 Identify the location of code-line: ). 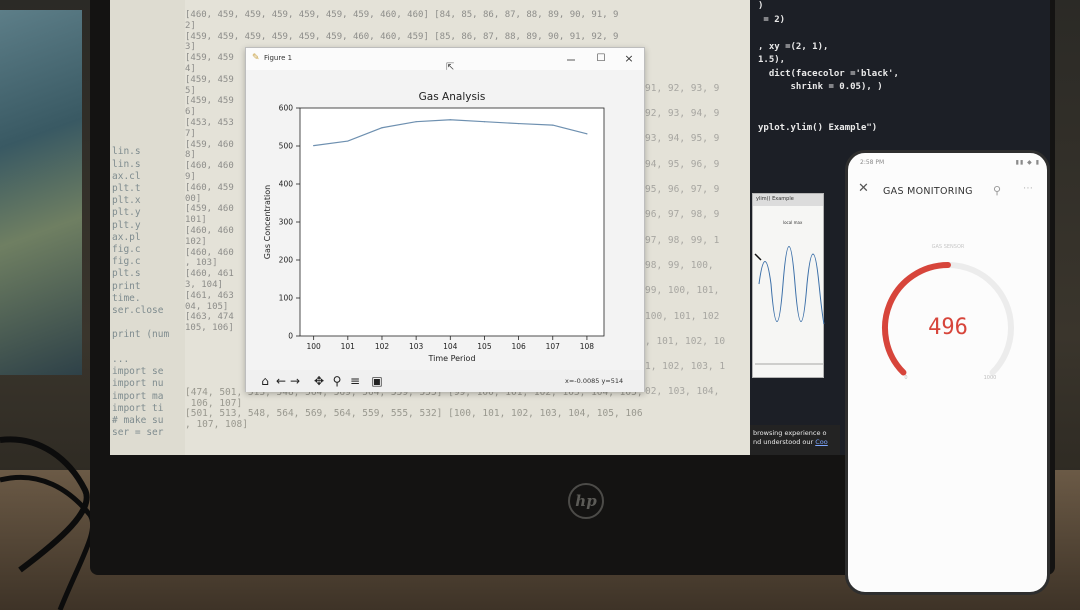
(761, 6).